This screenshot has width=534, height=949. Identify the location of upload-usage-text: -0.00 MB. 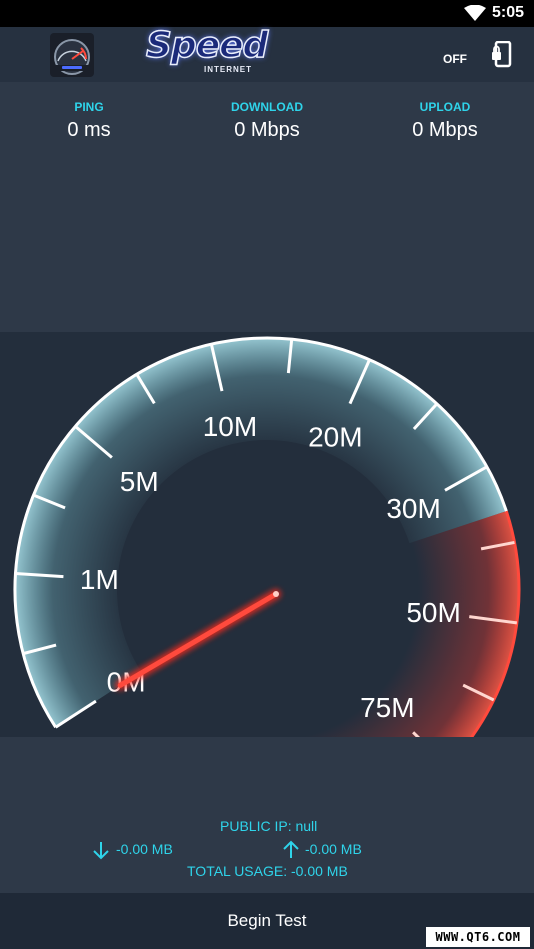
(333, 849).